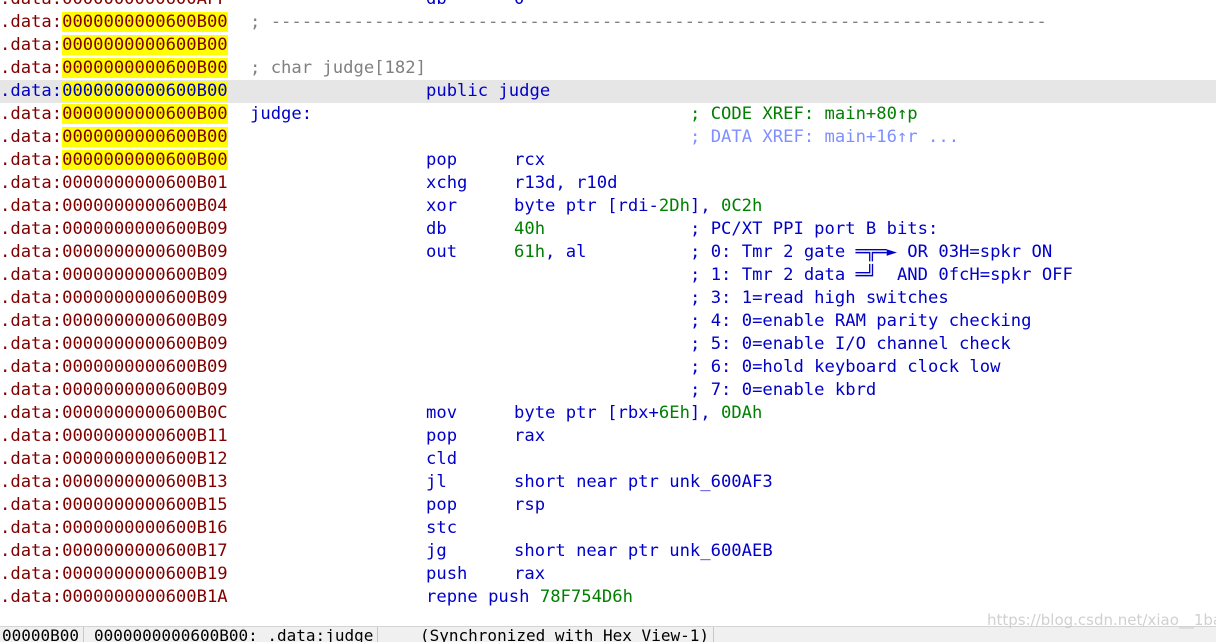 The height and width of the screenshot is (642, 1216). I want to click on instruction-operands: rsp, so click(529, 505).